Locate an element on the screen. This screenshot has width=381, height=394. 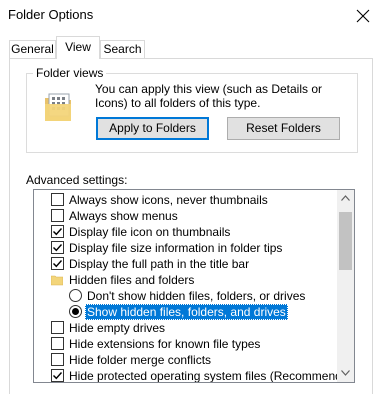
reset-folders-button: Reset Folders is located at coordinates (283, 128).